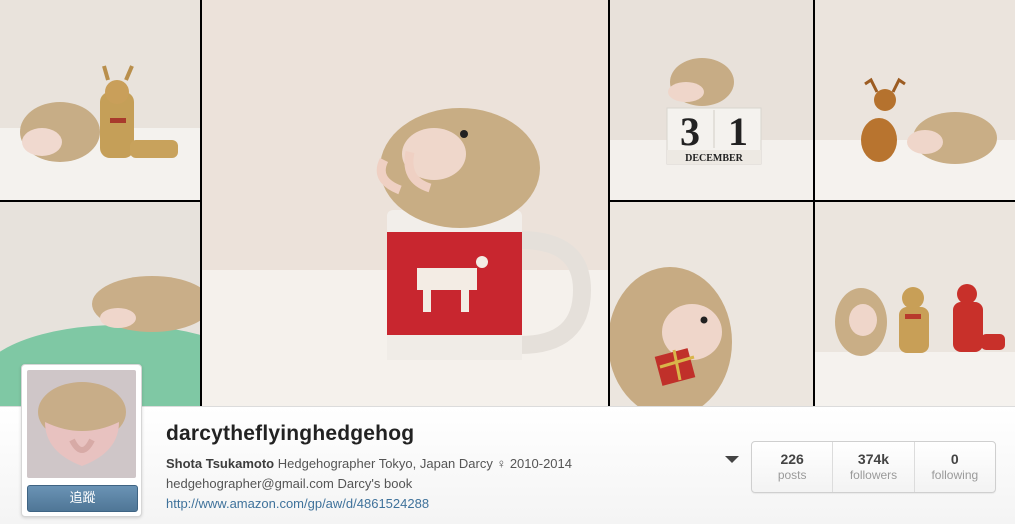 This screenshot has width=1015, height=524. What do you see at coordinates (954, 459) in the screenshot?
I see `following-count: 0` at bounding box center [954, 459].